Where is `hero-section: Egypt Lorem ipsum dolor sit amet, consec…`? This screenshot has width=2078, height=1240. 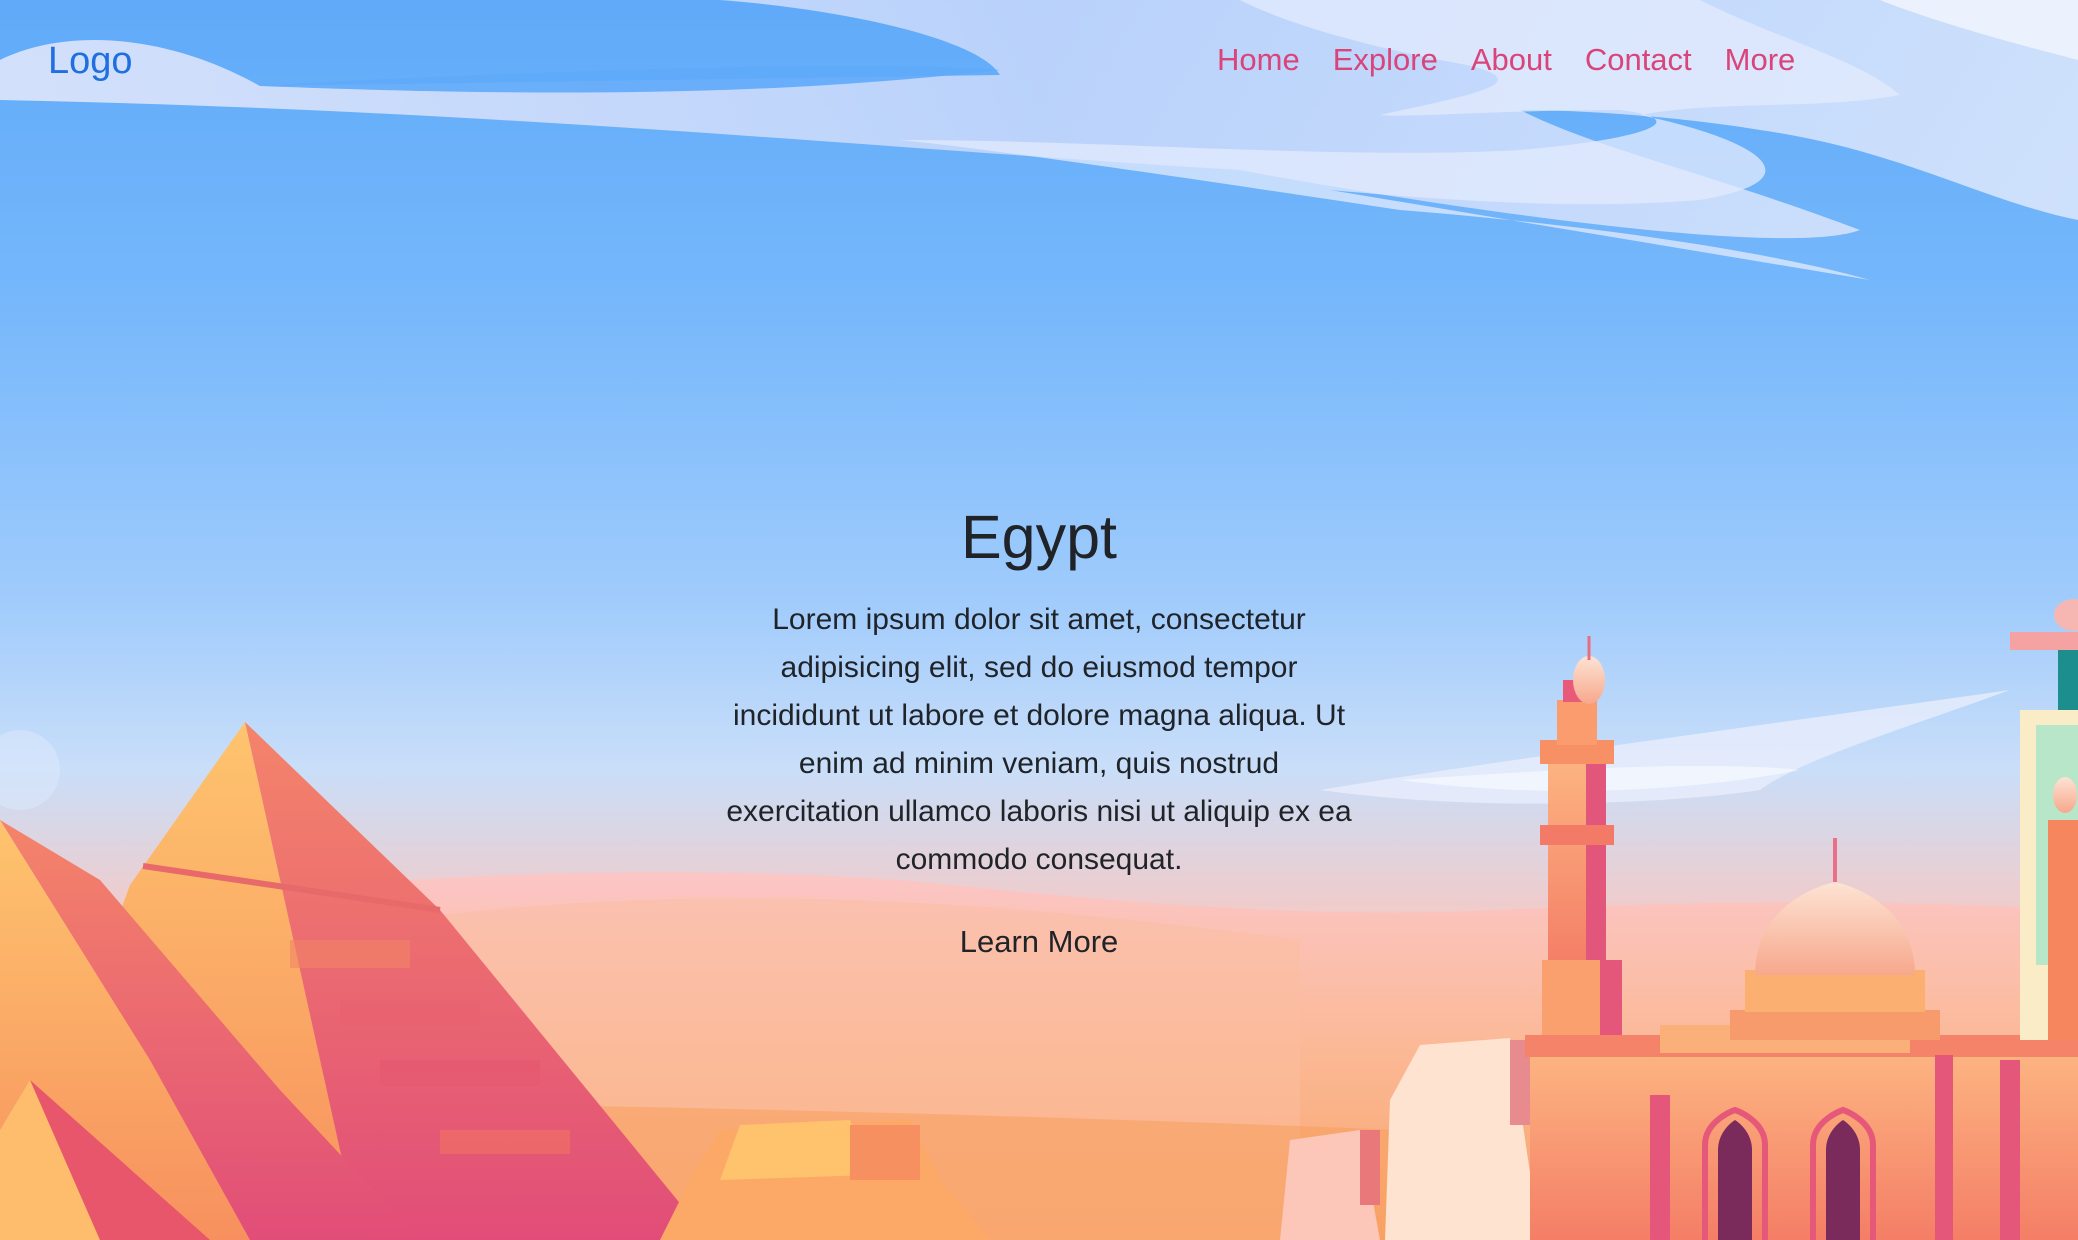
hero-section: Egypt Lorem ipsum dolor sit amet, consec… is located at coordinates (1039, 730).